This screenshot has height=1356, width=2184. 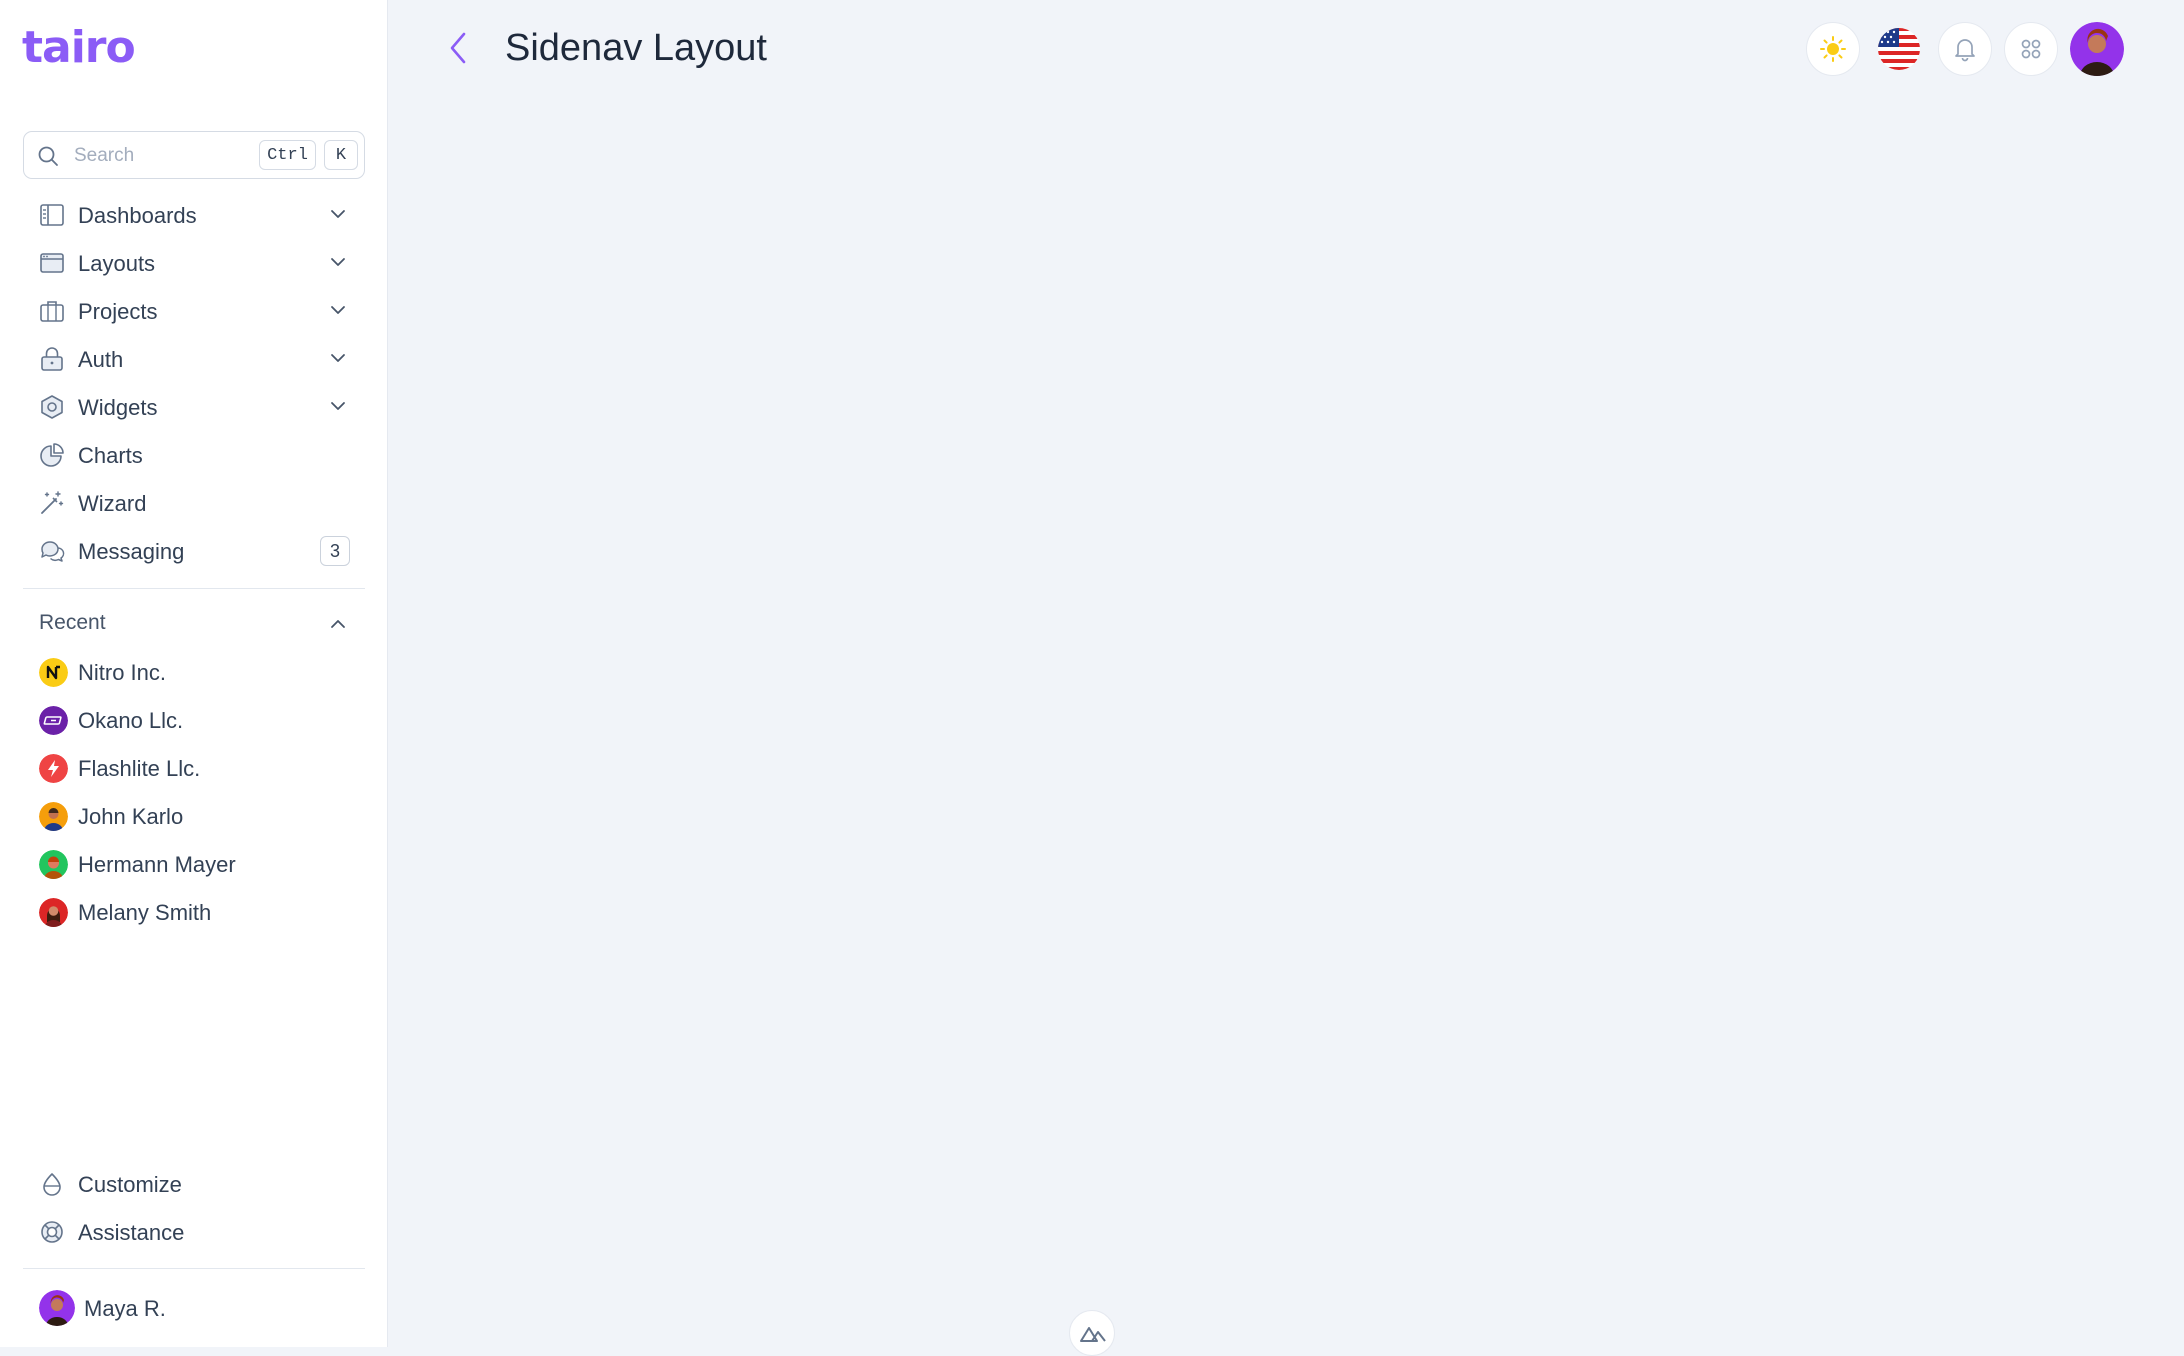 What do you see at coordinates (110, 455) in the screenshot?
I see `nav-label-charts: Charts` at bounding box center [110, 455].